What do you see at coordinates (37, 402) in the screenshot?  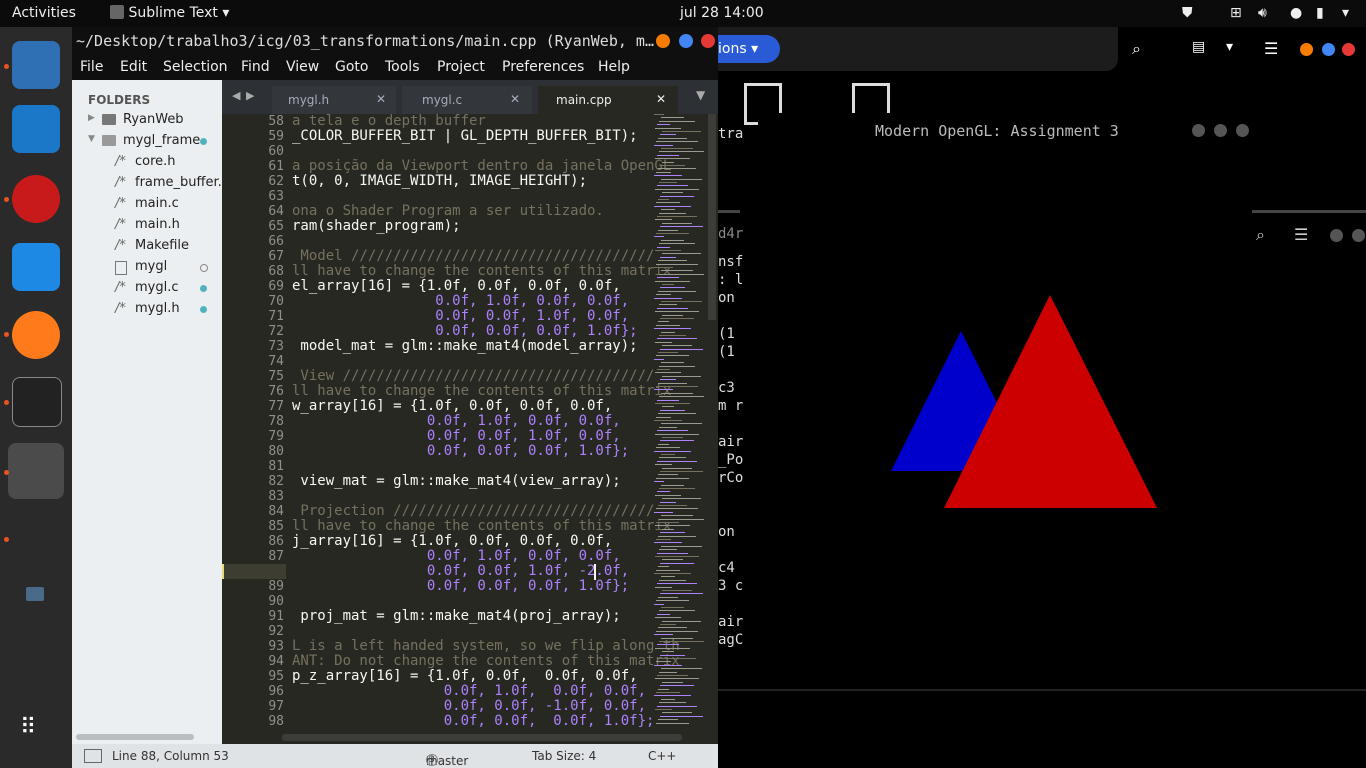 I see `terminal-launcher-icon` at bounding box center [37, 402].